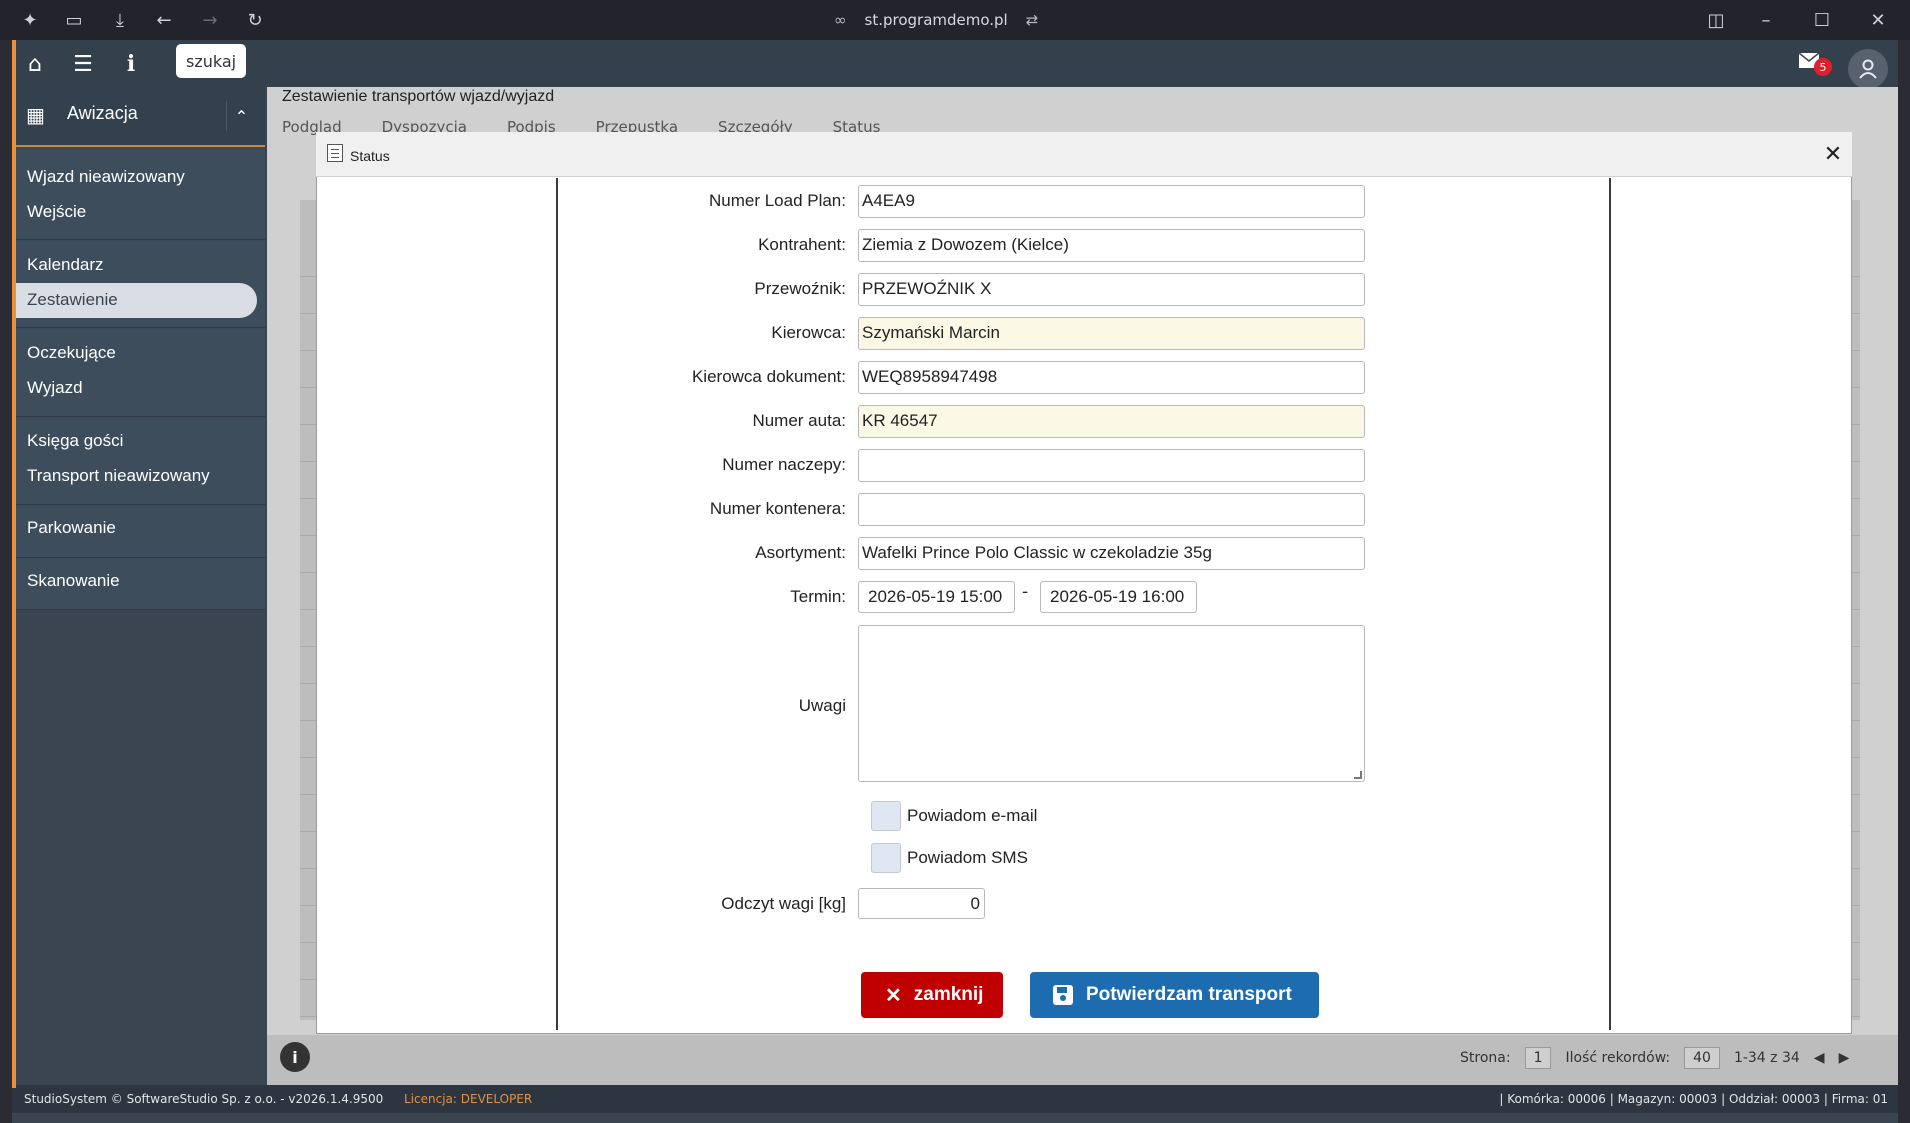 This screenshot has width=1910, height=1123. Describe the element at coordinates (840, 20) in the screenshot. I see `link-icon: ∞` at that location.